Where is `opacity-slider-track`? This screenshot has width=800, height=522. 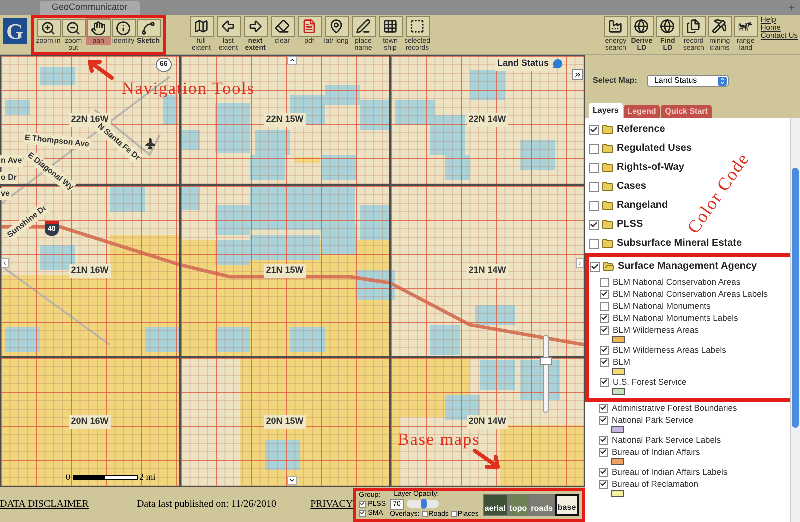 opacity-slider-track is located at coordinates (422, 504).